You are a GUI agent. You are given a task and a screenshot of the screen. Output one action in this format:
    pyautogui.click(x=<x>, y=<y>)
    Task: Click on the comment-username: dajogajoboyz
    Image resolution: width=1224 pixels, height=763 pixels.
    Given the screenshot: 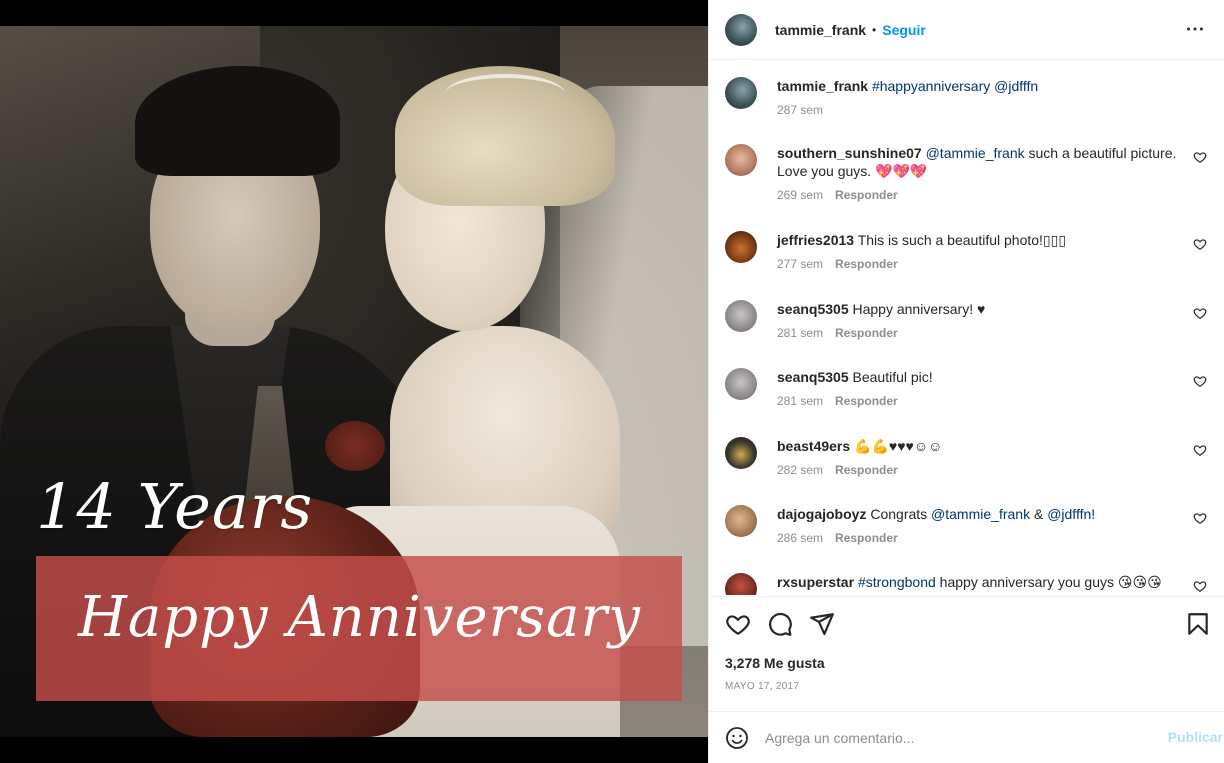 What is the action you would take?
    pyautogui.click(x=821, y=514)
    